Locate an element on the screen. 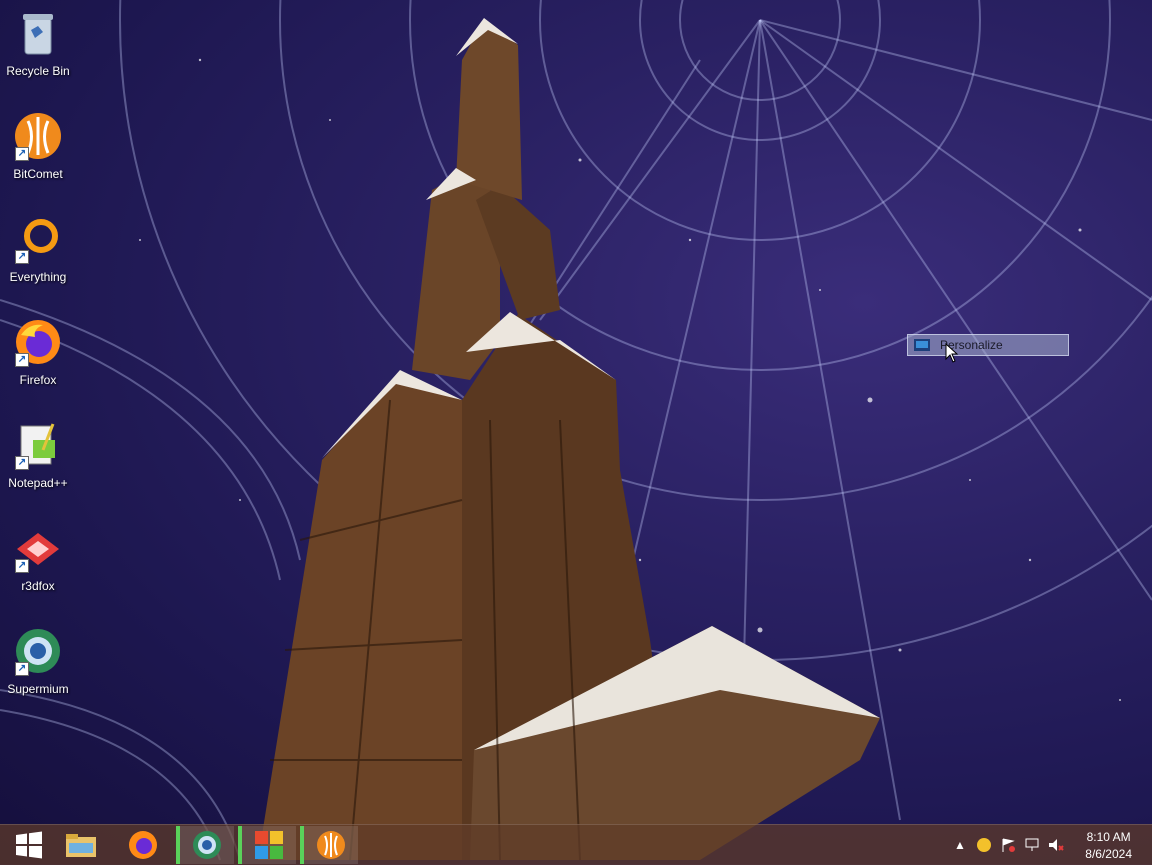 This screenshot has height=865, width=1152. desktop-icon-label: Notepad++ is located at coordinates (38, 483).